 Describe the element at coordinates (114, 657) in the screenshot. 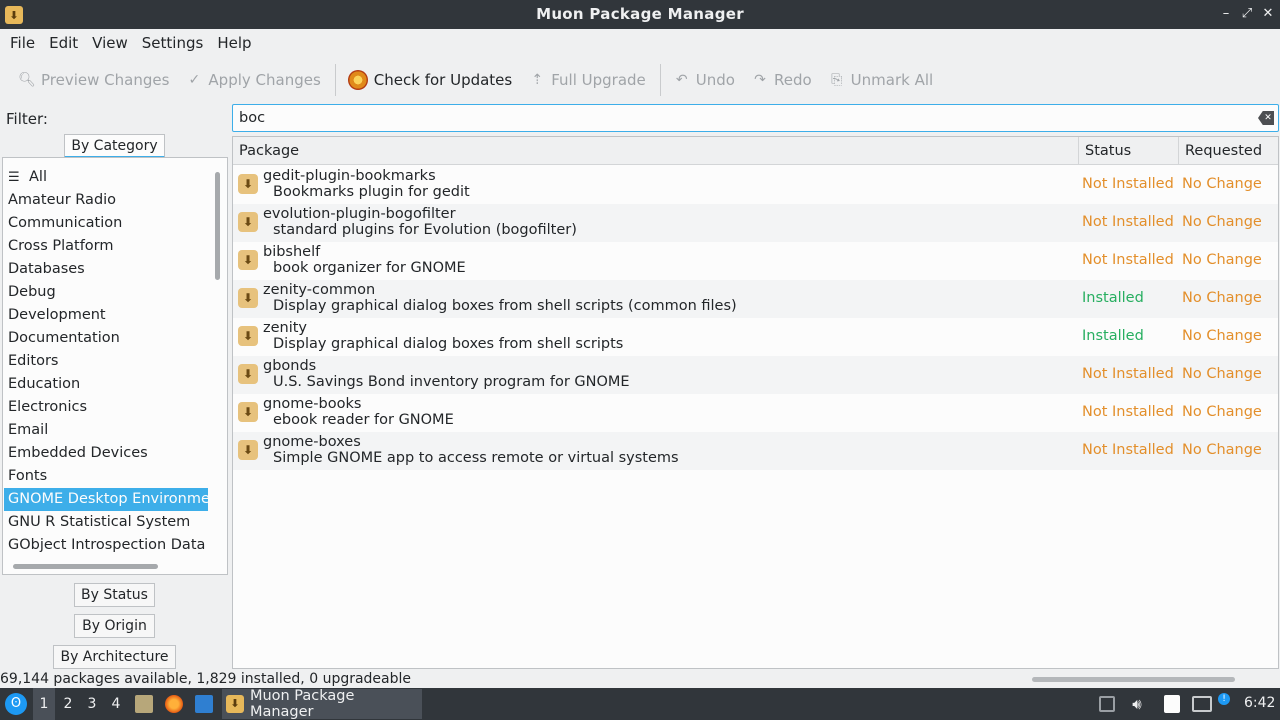

I see `tab-by-architecture: By Architecture` at that location.